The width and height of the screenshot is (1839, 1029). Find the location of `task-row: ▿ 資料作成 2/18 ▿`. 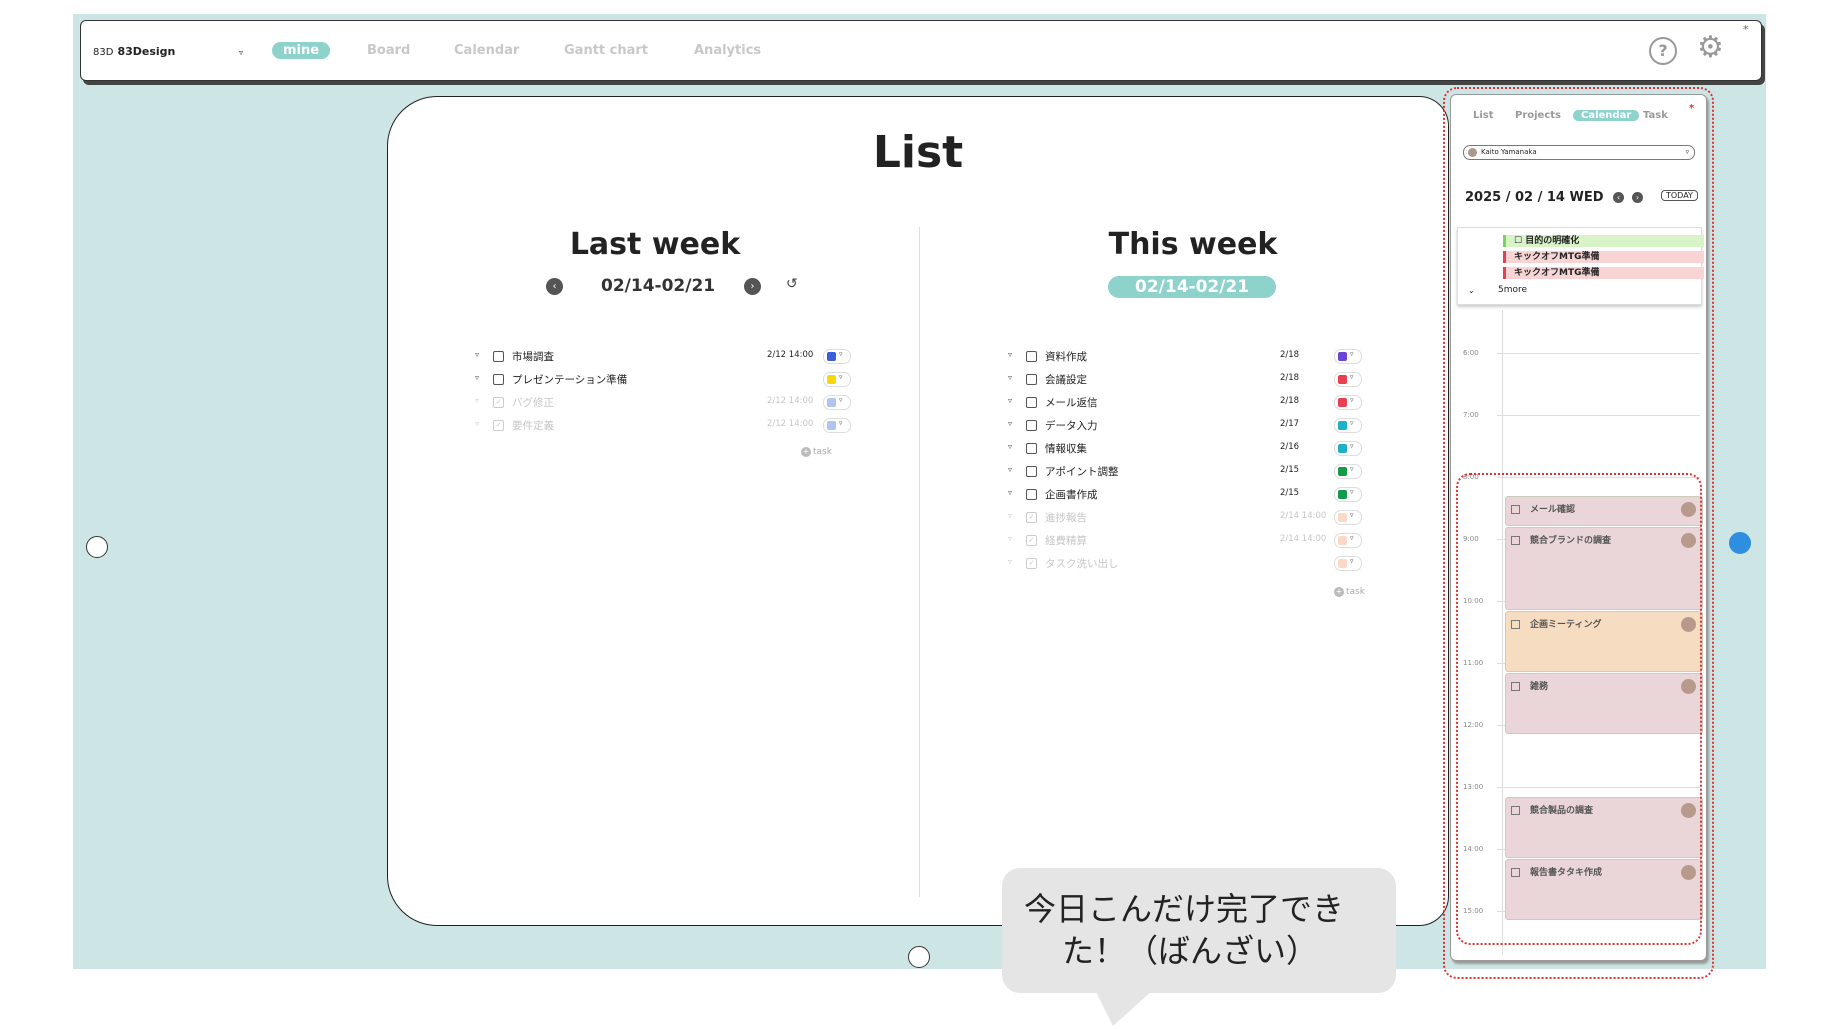

task-row: ▿ 資料作成 2/18 ▿ is located at coordinates (1188, 358).